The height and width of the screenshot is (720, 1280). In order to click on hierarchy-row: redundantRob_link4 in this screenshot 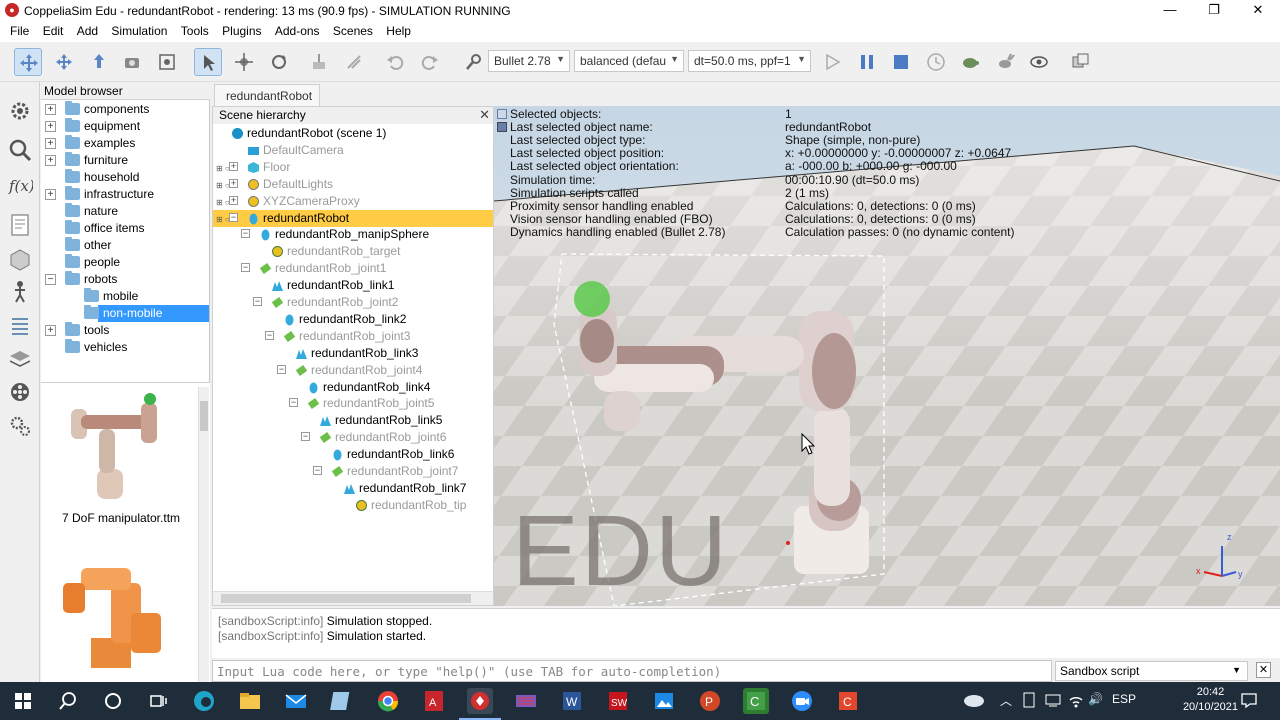, I will do `click(353, 387)`.